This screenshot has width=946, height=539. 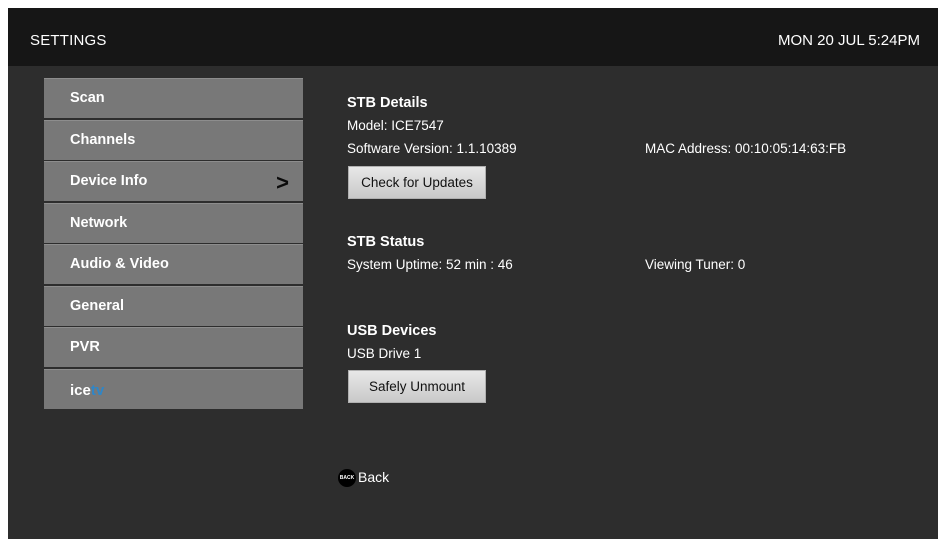 I want to click on header-bar: SETTINGS MON 20 JUL 5:24PM, so click(x=473, y=37).